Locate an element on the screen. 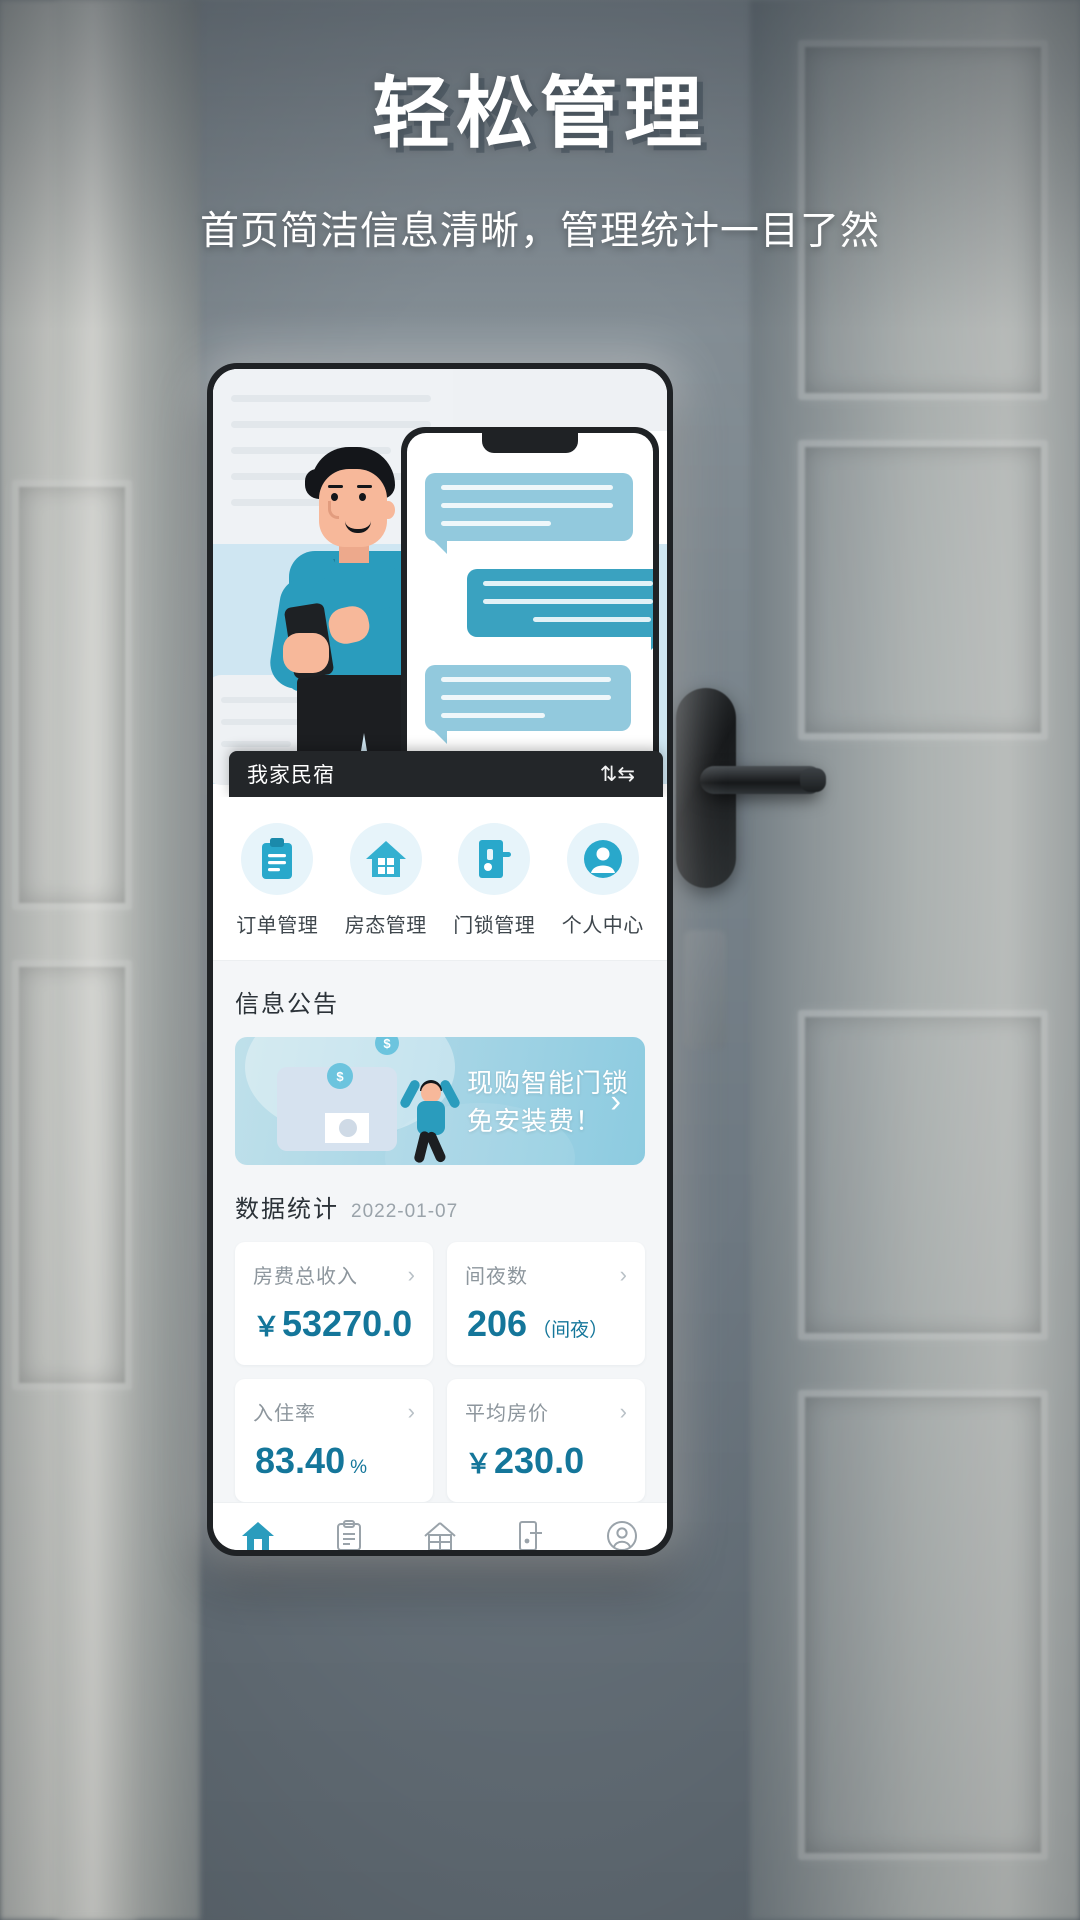 The width and height of the screenshot is (1080, 1920). stat-value: 230.0 is located at coordinates (539, 1460).